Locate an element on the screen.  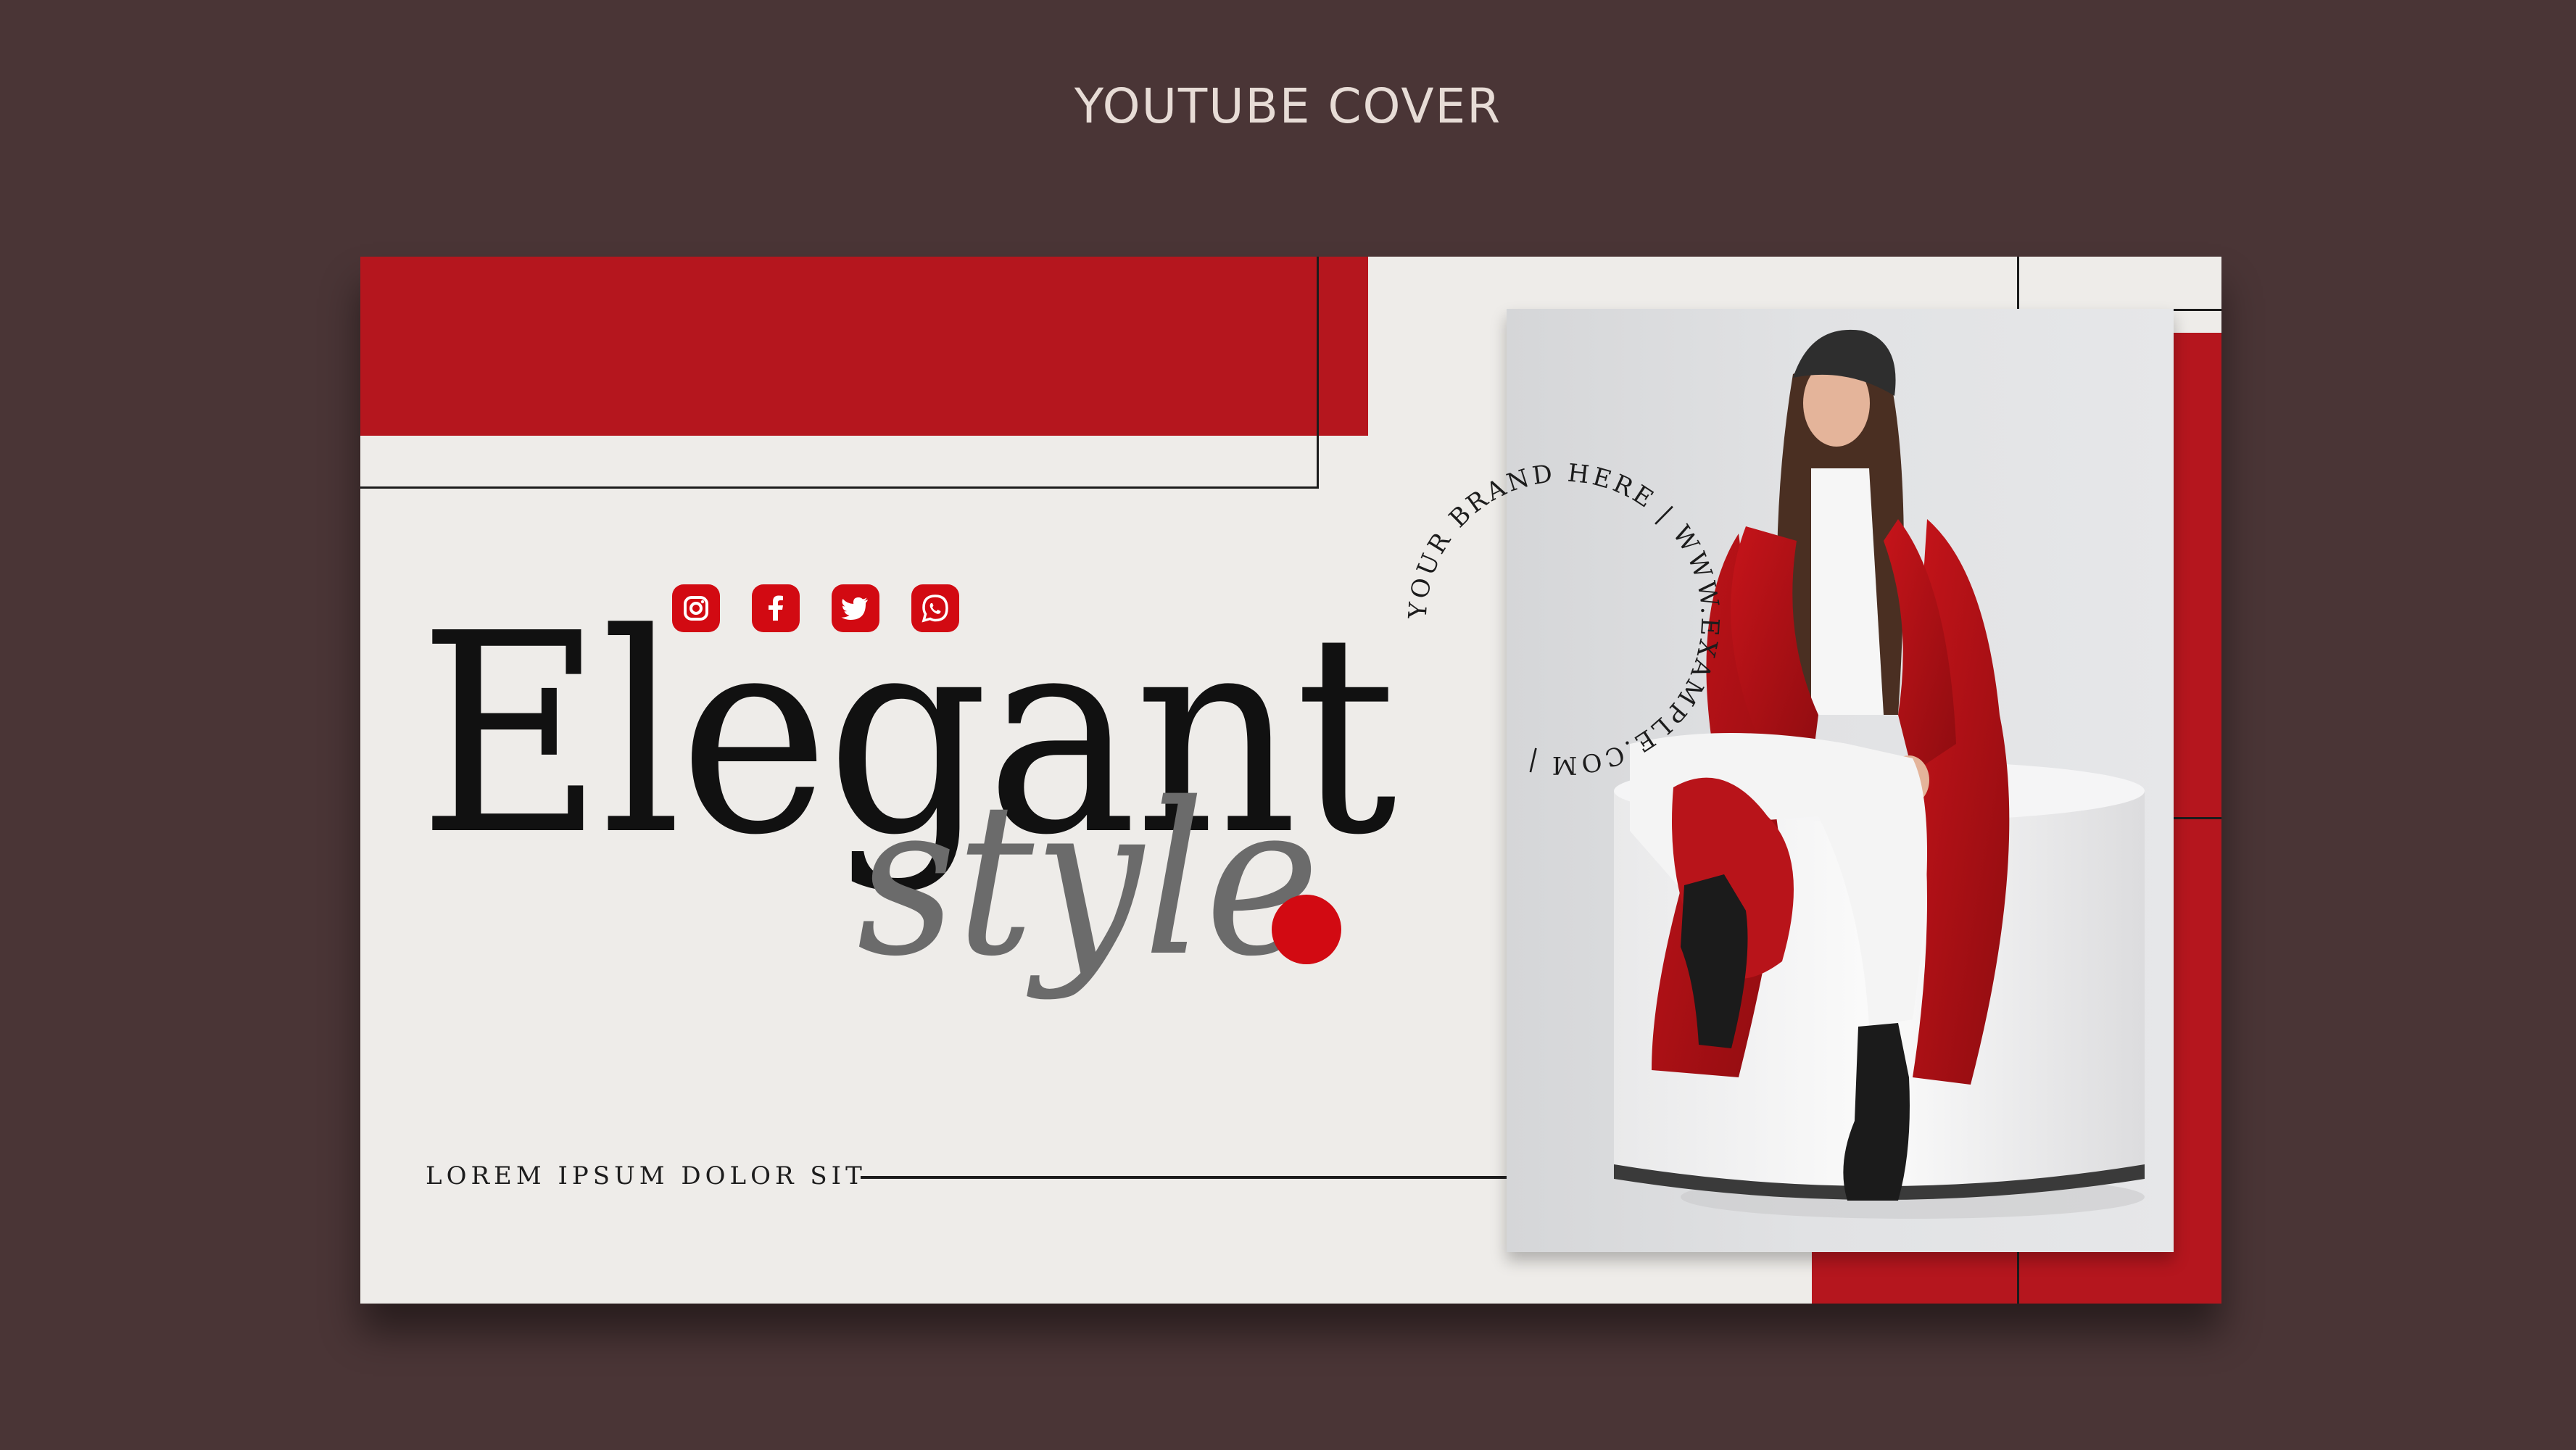
tagline-rule is located at coordinates (1184, 1177).